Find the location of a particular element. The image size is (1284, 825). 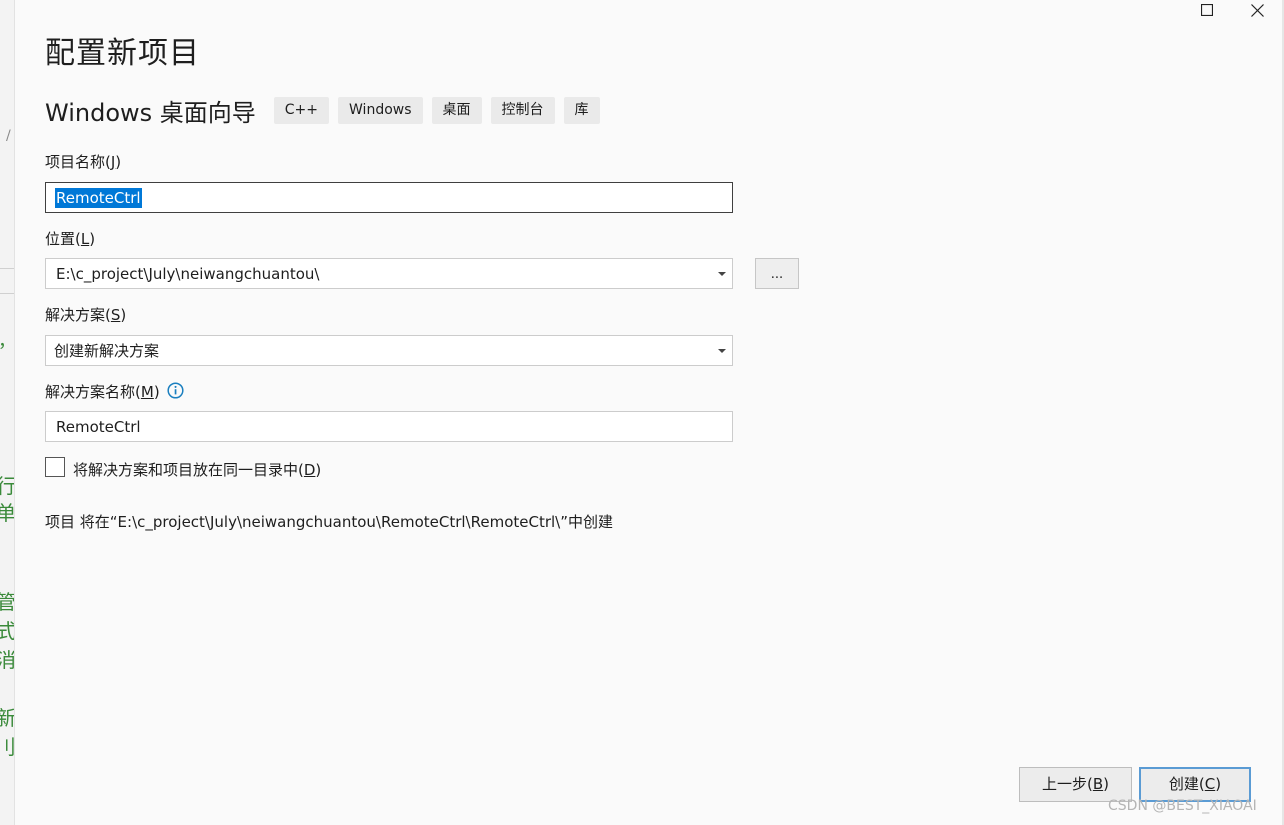

project-name-input: RemoteCtrl is located at coordinates (389, 197).